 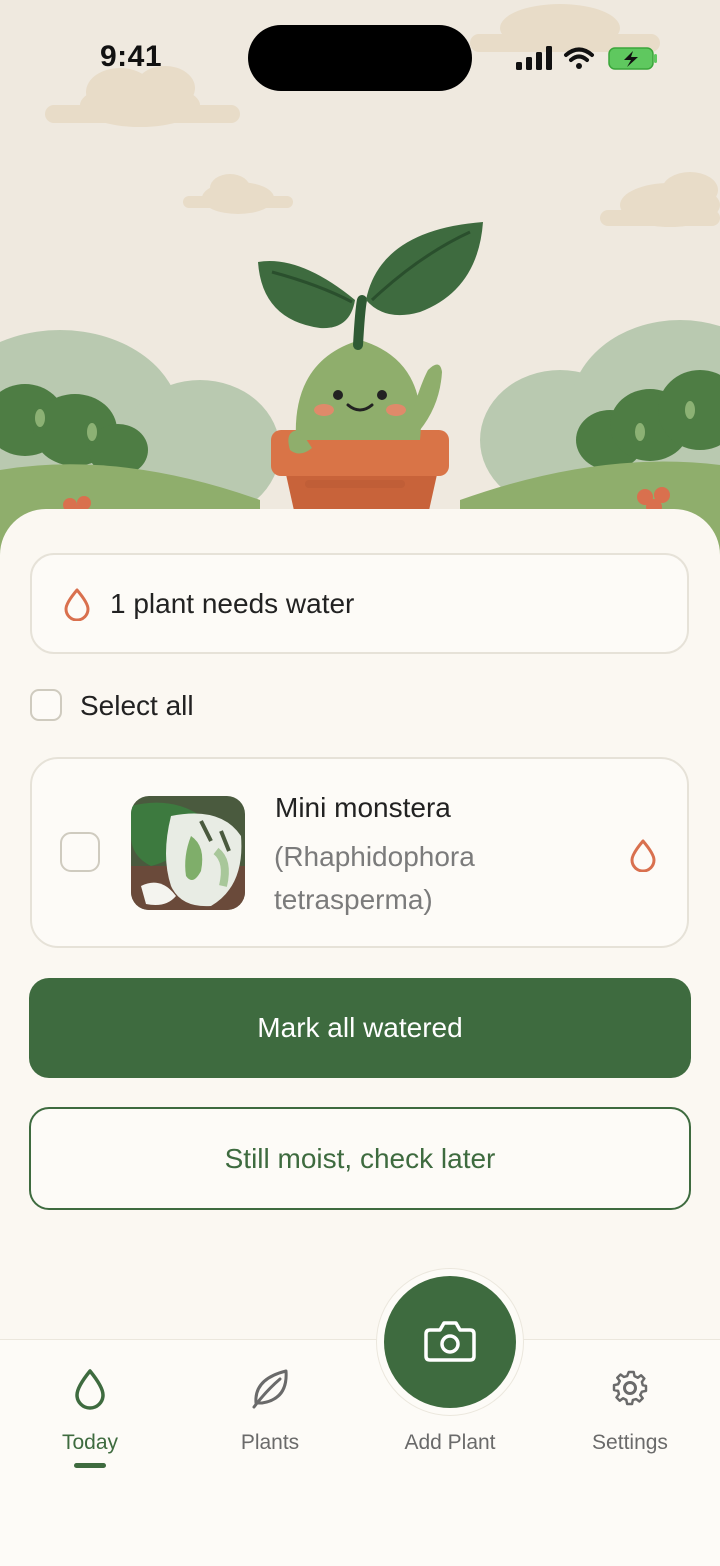 I want to click on tab-plants: Plants, so click(x=270, y=1420).